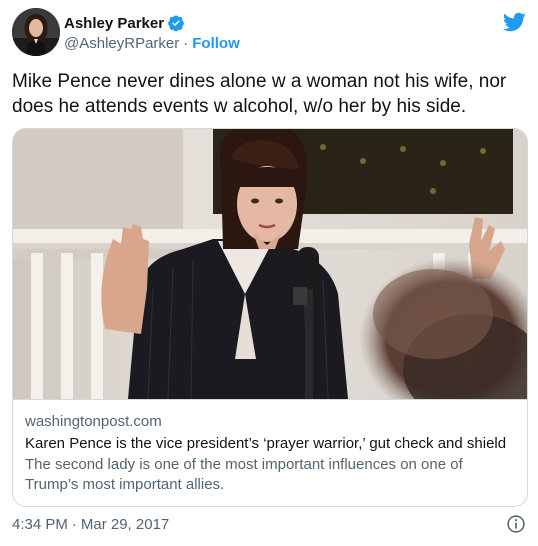 The height and width of the screenshot is (546, 538). I want to click on avatar, so click(36, 32).